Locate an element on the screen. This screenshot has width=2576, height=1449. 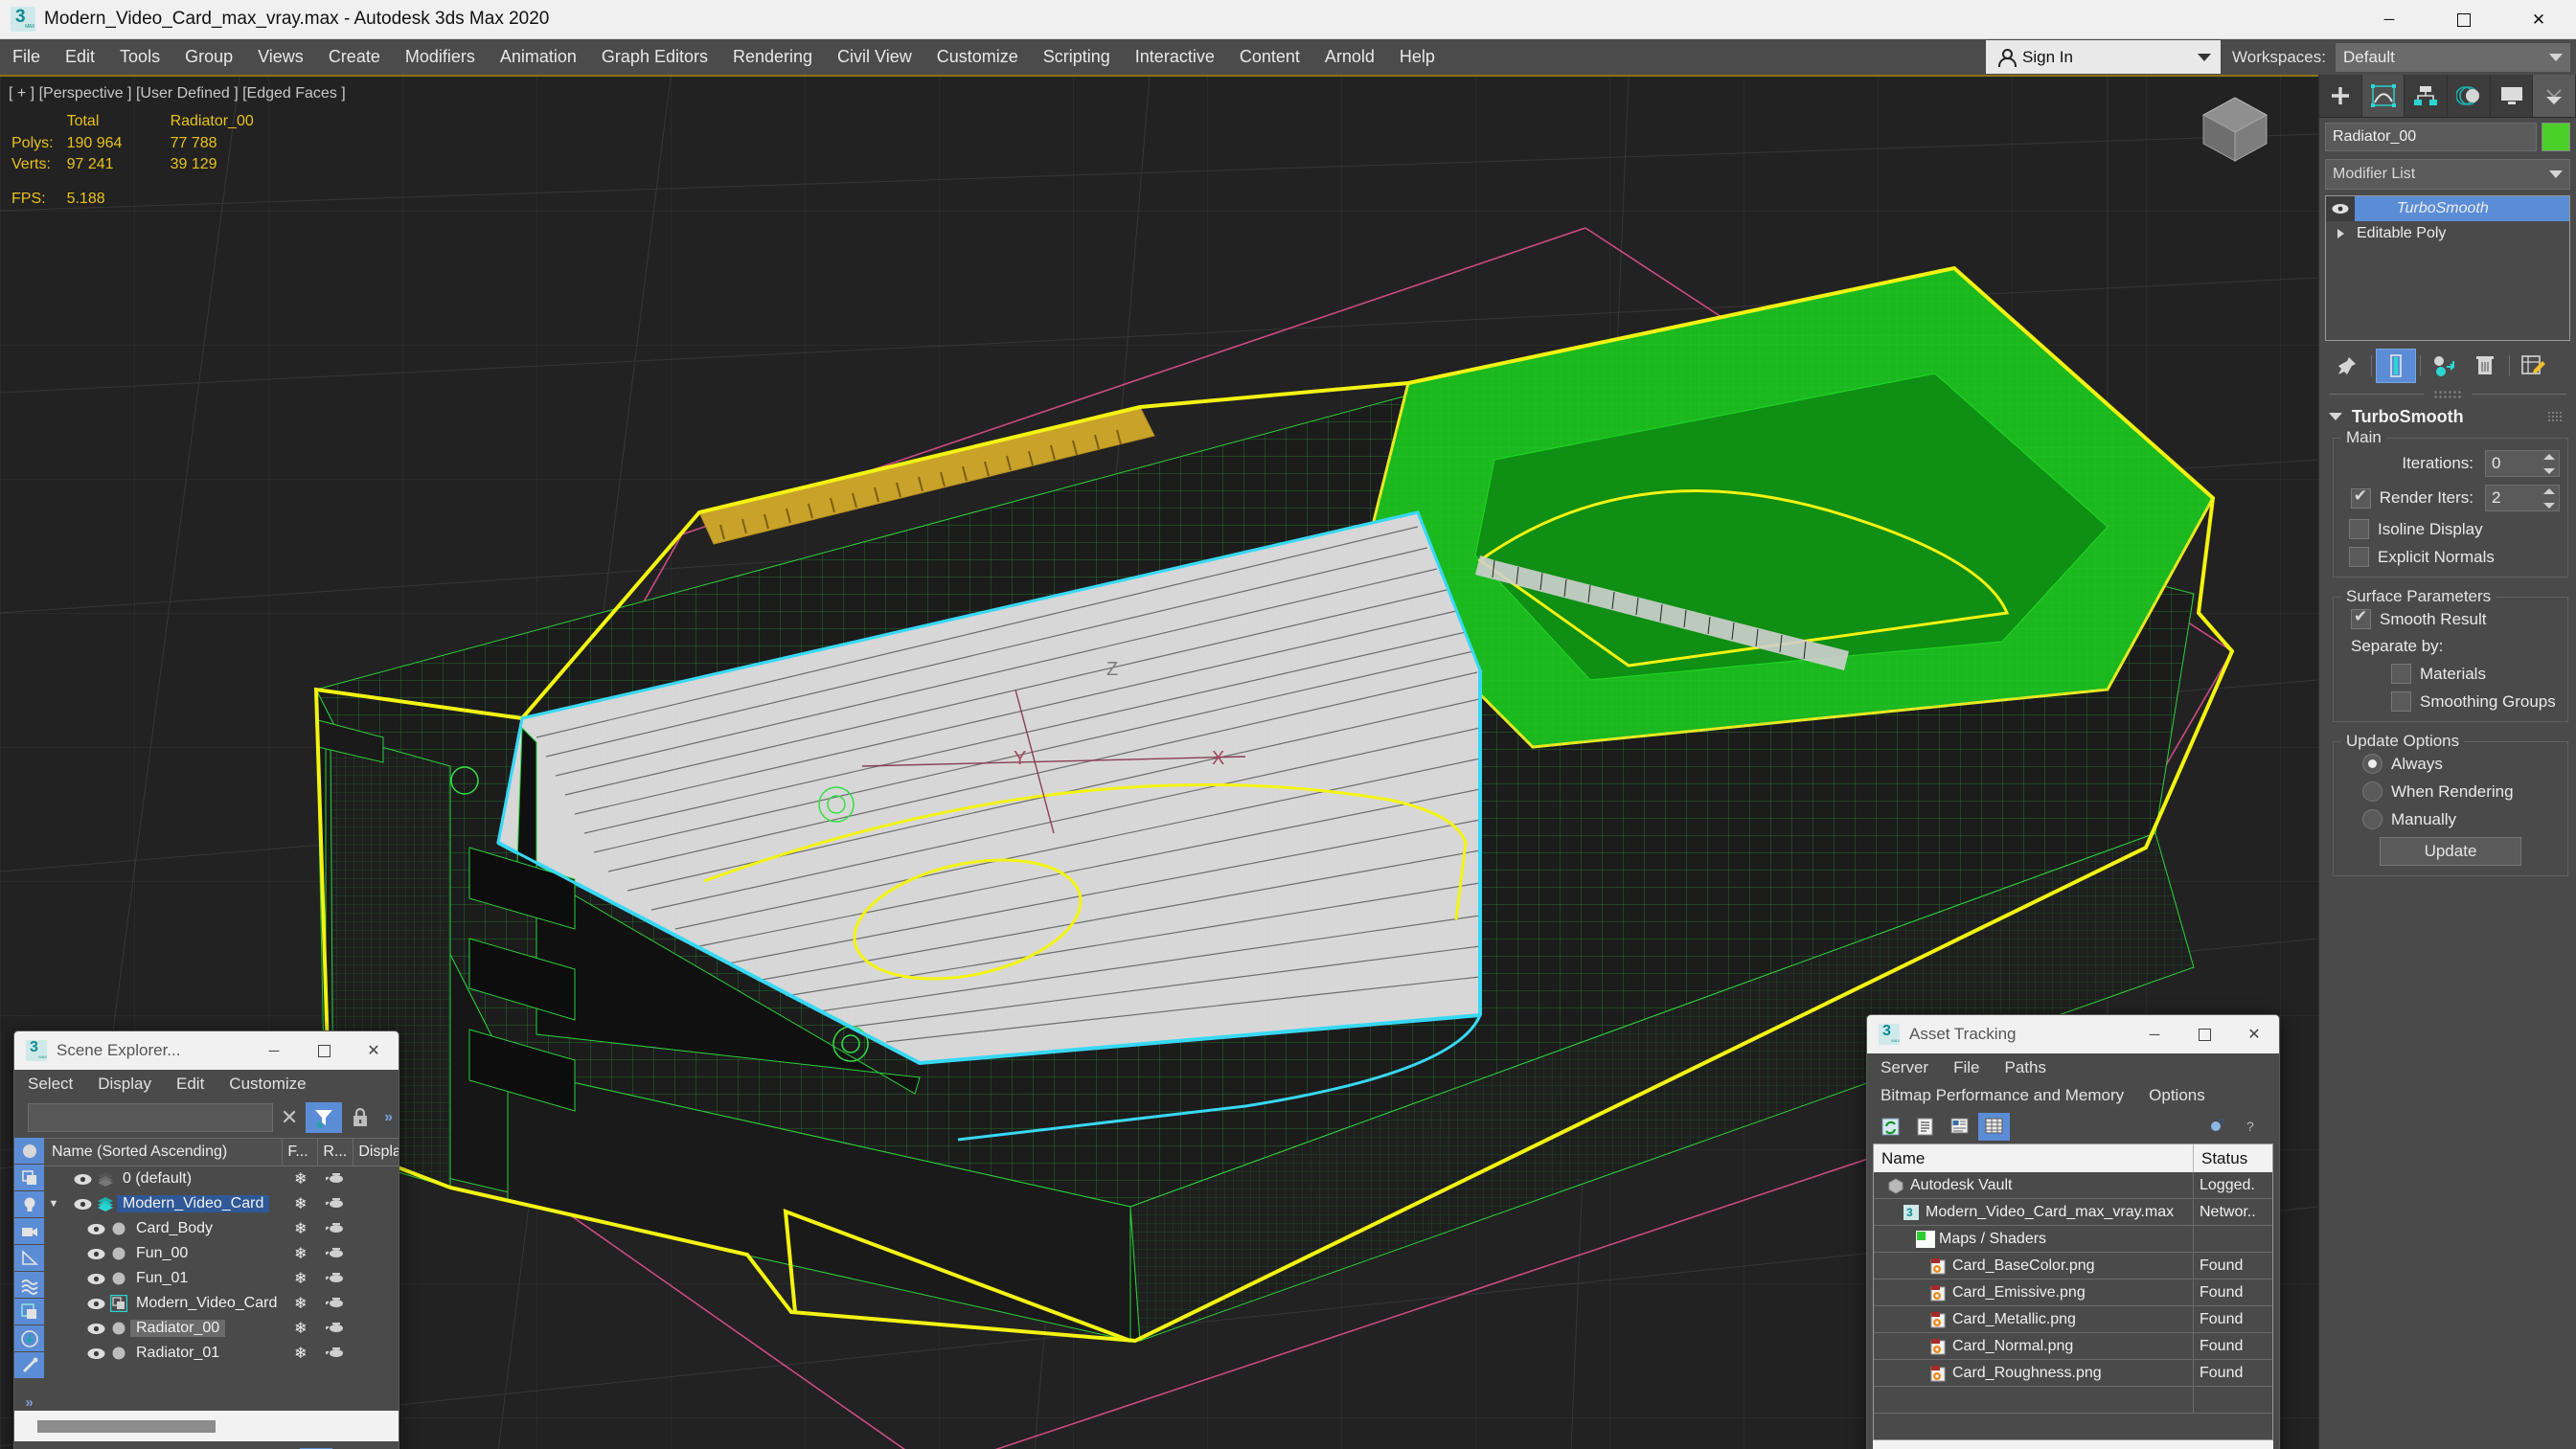
table-row: Card_Normal.png Found is located at coordinates (2073, 1346).